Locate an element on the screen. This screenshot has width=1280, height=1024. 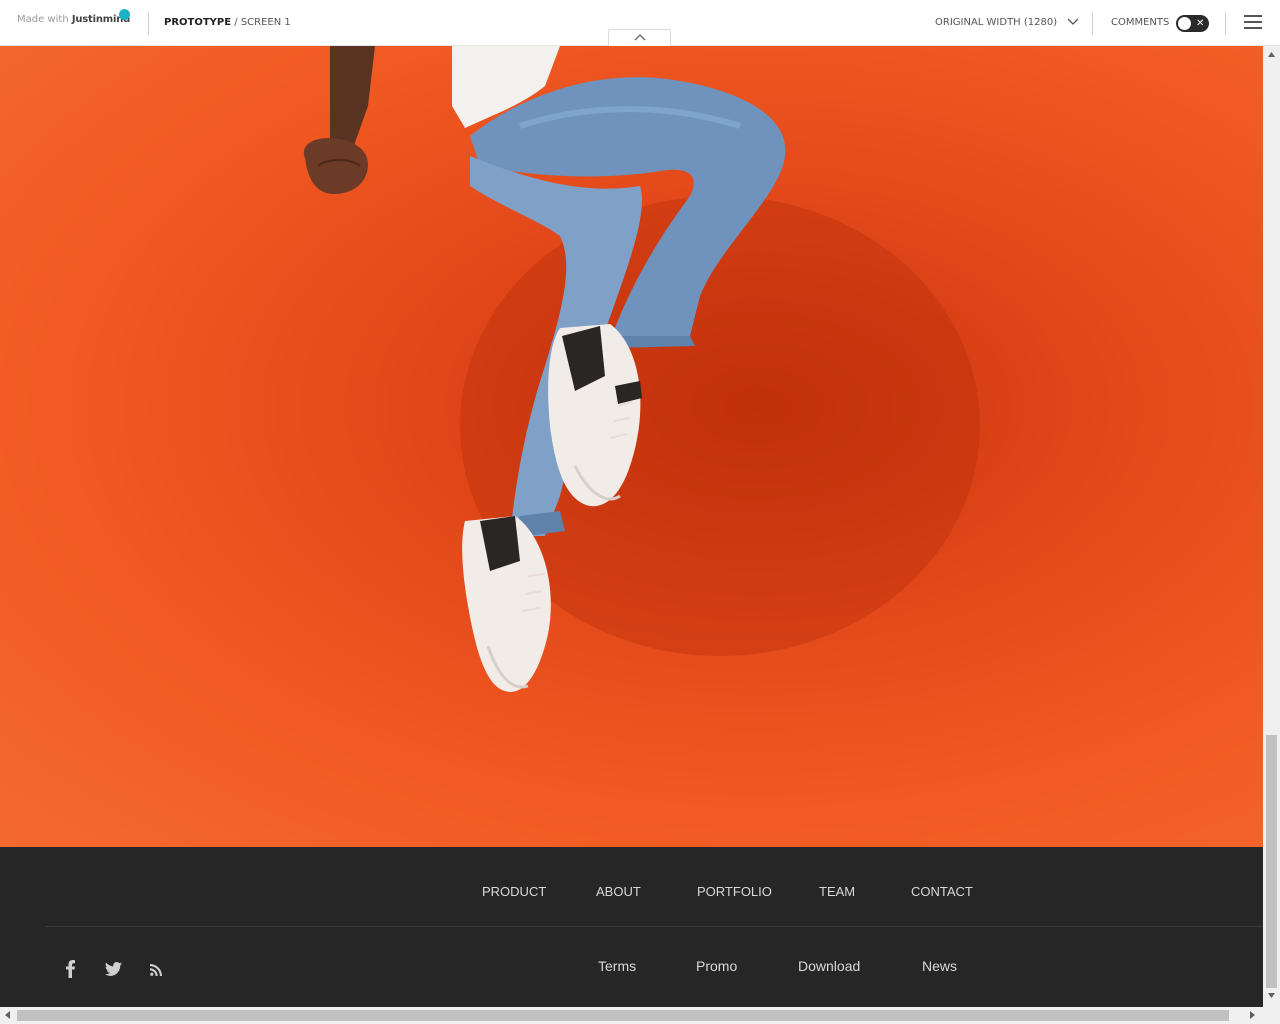
vertical-scrollbar is located at coordinates (1271, 526).